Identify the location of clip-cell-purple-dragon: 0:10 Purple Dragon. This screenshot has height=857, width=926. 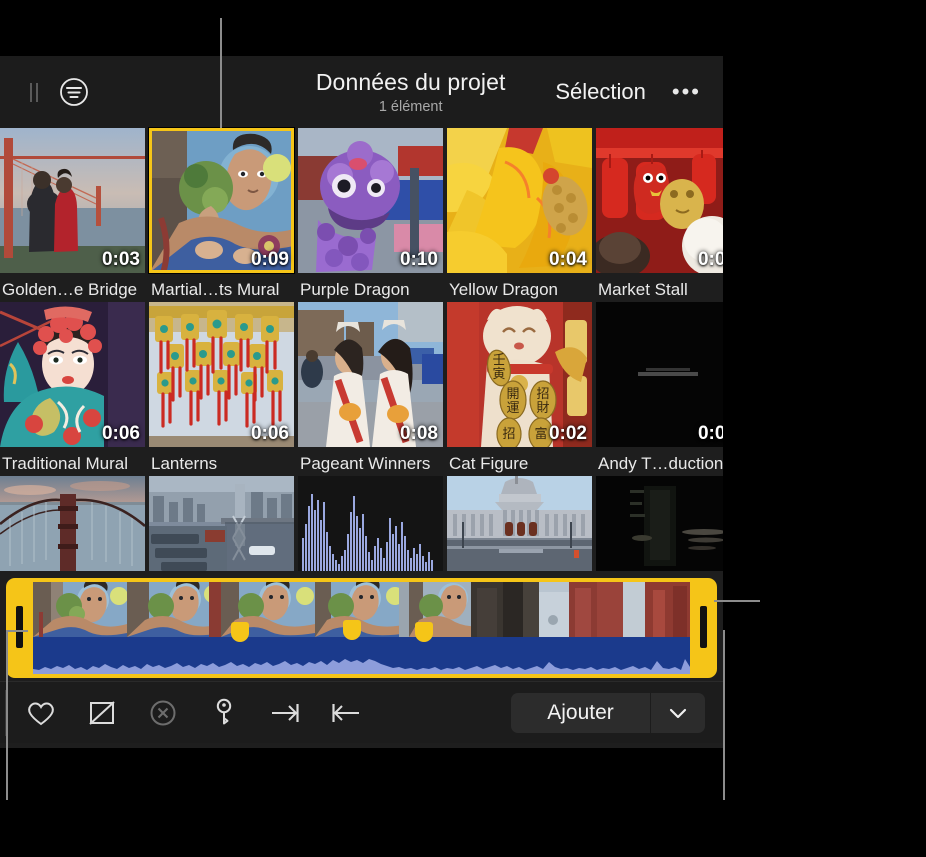
(370, 215).